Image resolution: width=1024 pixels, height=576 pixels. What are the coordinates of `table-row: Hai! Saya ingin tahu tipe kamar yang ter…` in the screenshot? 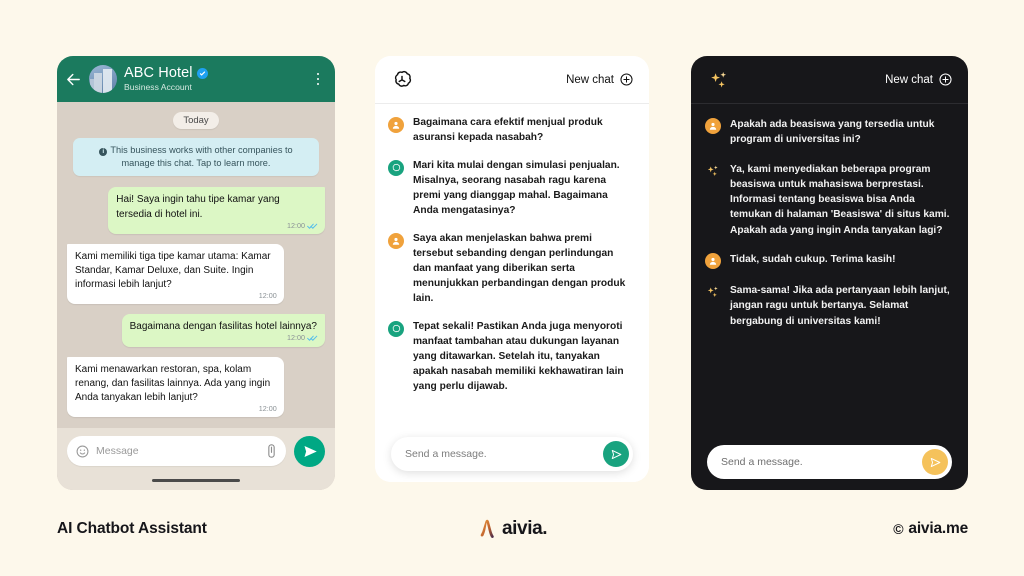 It's located at (216, 210).